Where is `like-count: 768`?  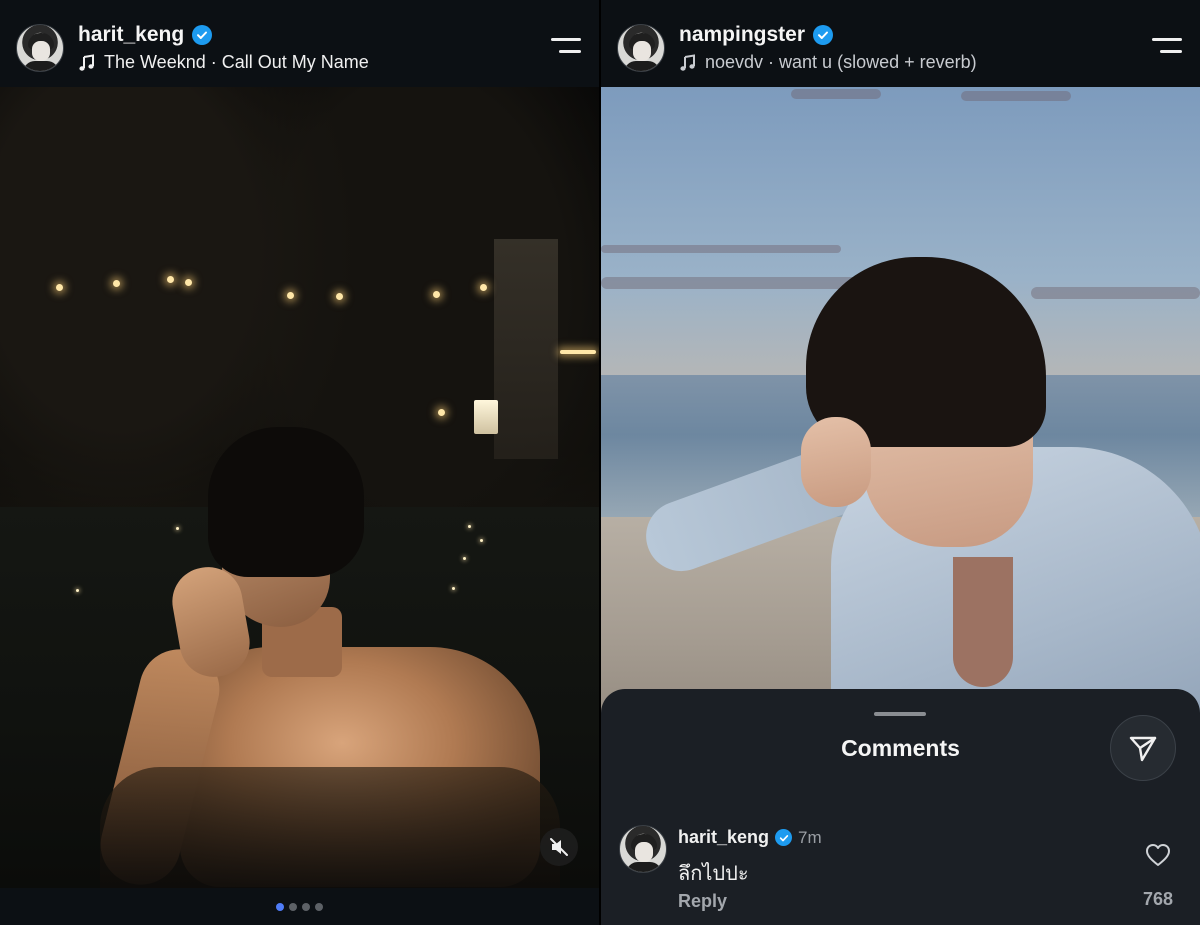 like-count: 768 is located at coordinates (1158, 899).